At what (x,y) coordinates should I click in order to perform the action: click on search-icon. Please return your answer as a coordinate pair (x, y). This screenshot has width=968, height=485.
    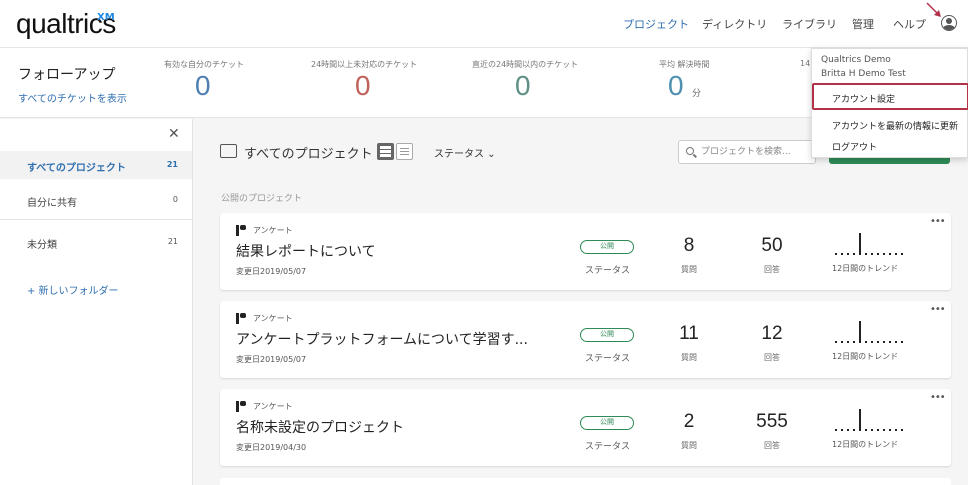
    Looking at the image, I should click on (690, 151).